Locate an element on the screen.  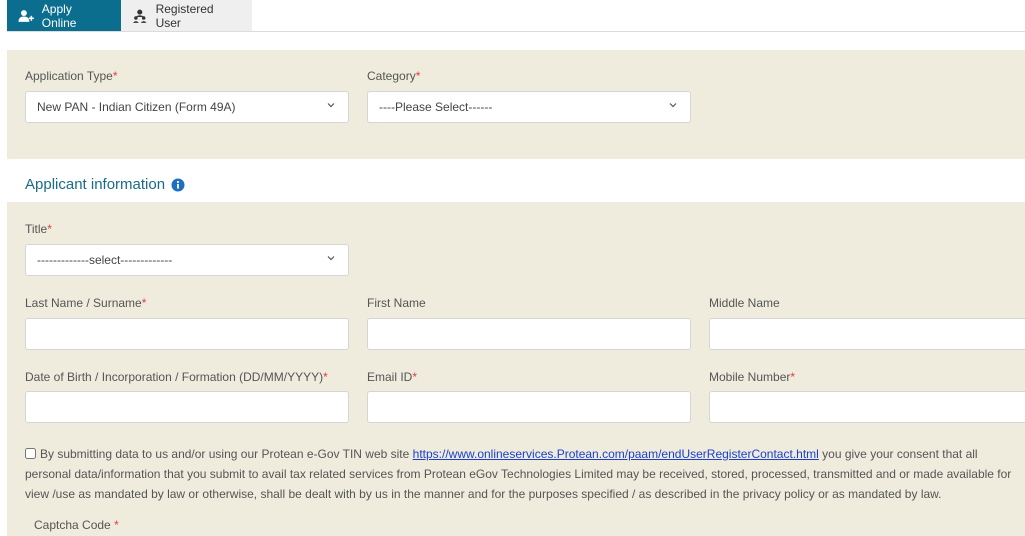
last-name-label: Last Name / Surname* is located at coordinates (86, 303).